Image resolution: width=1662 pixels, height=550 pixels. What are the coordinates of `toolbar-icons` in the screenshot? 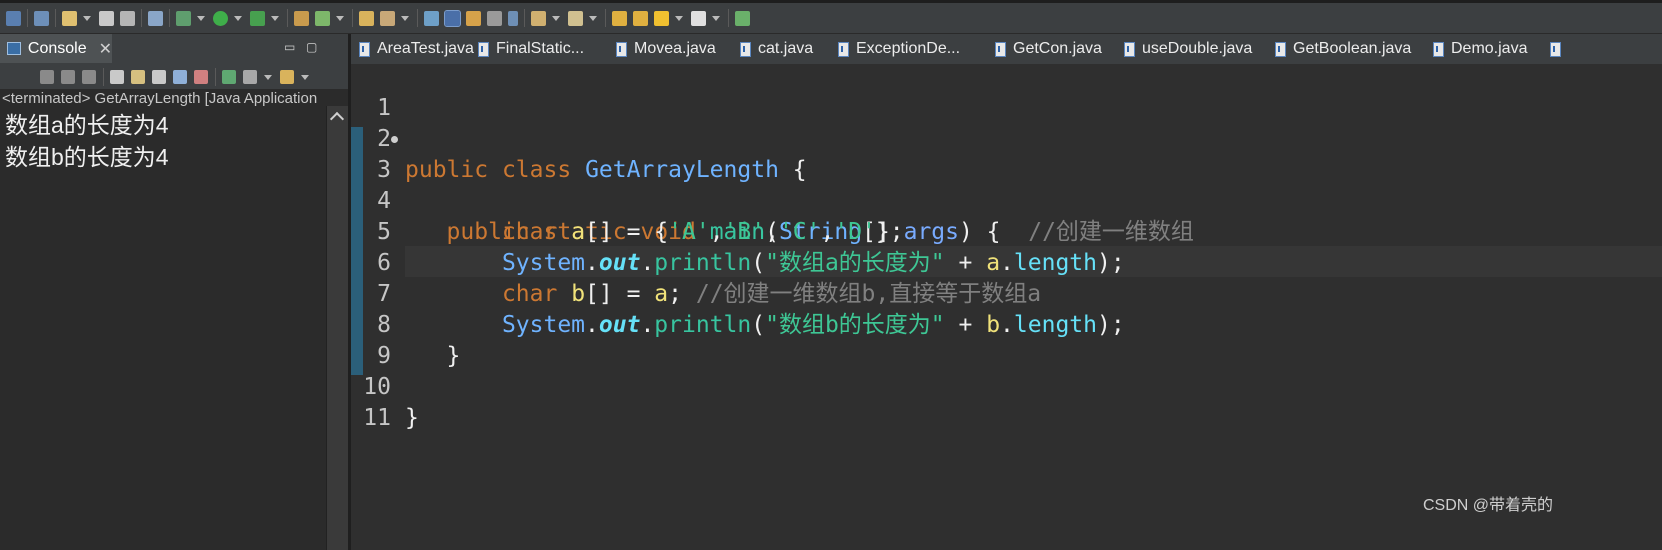 It's located at (381, 18).